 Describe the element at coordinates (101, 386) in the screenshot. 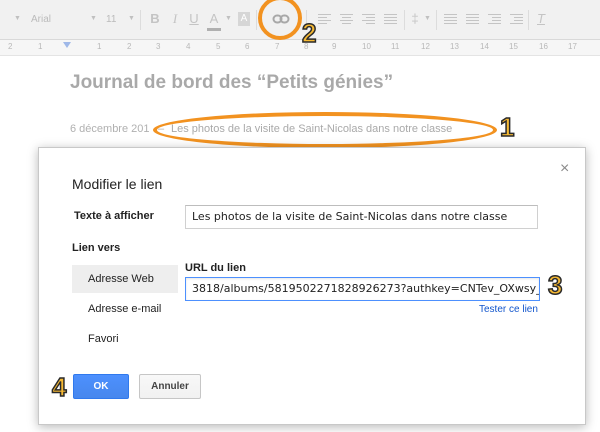

I see `ok-button: OK` at that location.